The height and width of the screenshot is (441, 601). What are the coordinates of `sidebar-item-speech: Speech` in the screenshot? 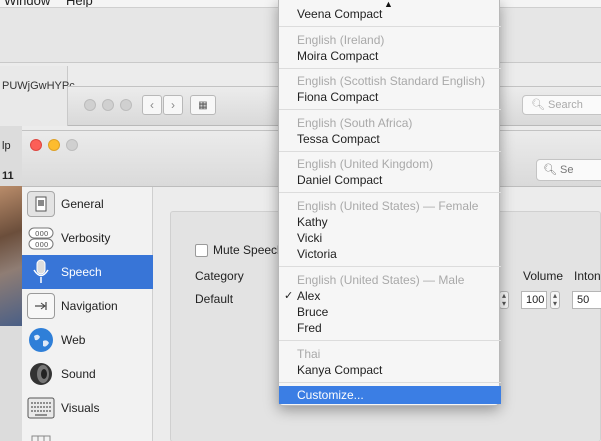 It's located at (87, 272).